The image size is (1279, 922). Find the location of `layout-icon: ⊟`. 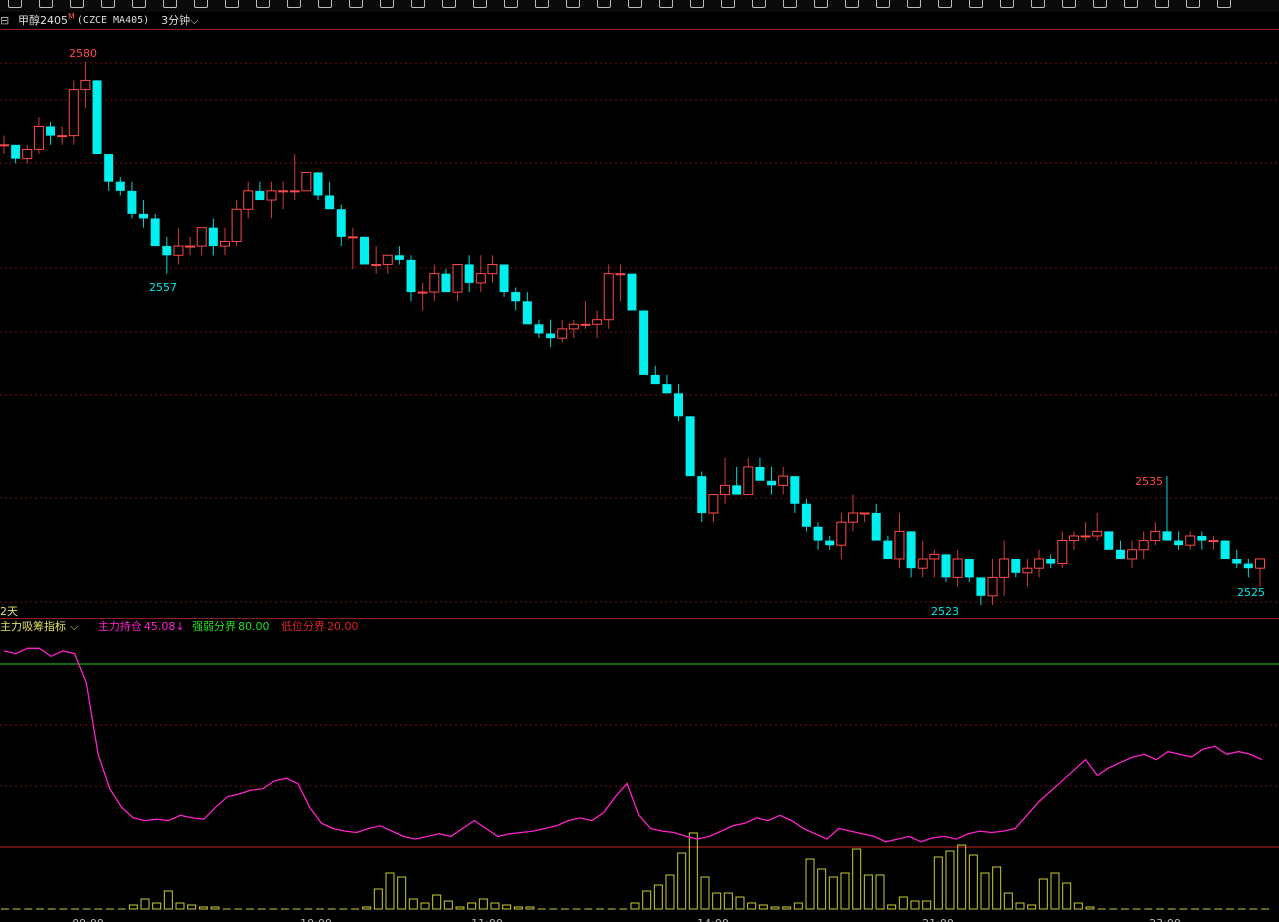

layout-icon: ⊟ is located at coordinates (9, 20).